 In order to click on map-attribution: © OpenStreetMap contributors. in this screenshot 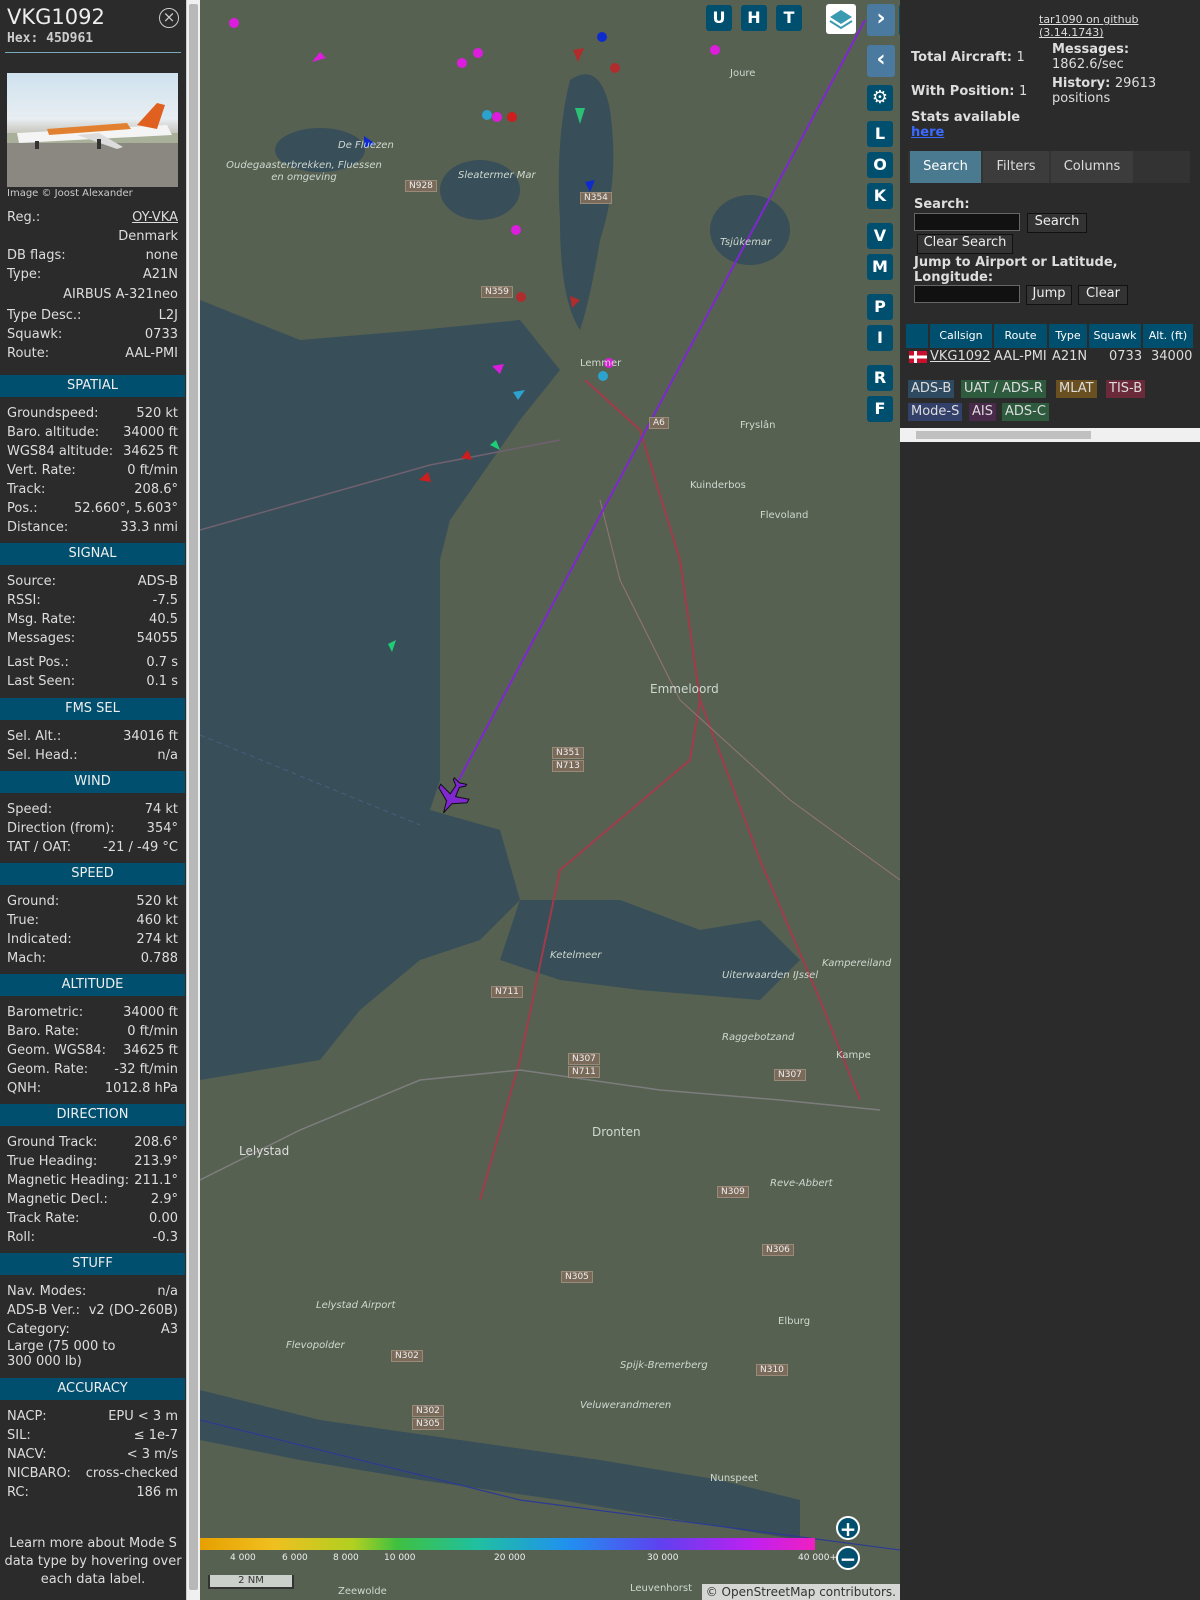, I will do `click(800, 1592)`.